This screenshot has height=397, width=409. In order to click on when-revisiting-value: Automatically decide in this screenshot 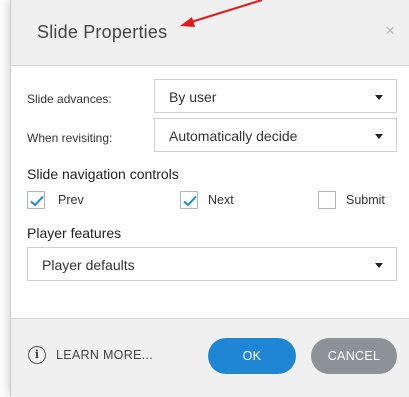, I will do `click(233, 136)`.